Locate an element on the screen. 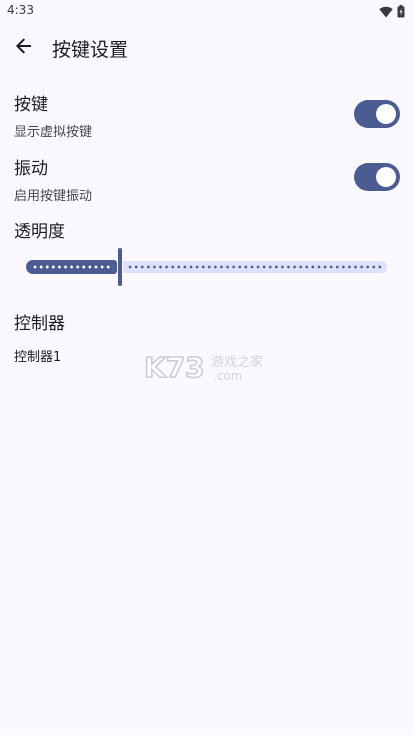  opacity-setting-title: 透明度 is located at coordinates (39, 232).